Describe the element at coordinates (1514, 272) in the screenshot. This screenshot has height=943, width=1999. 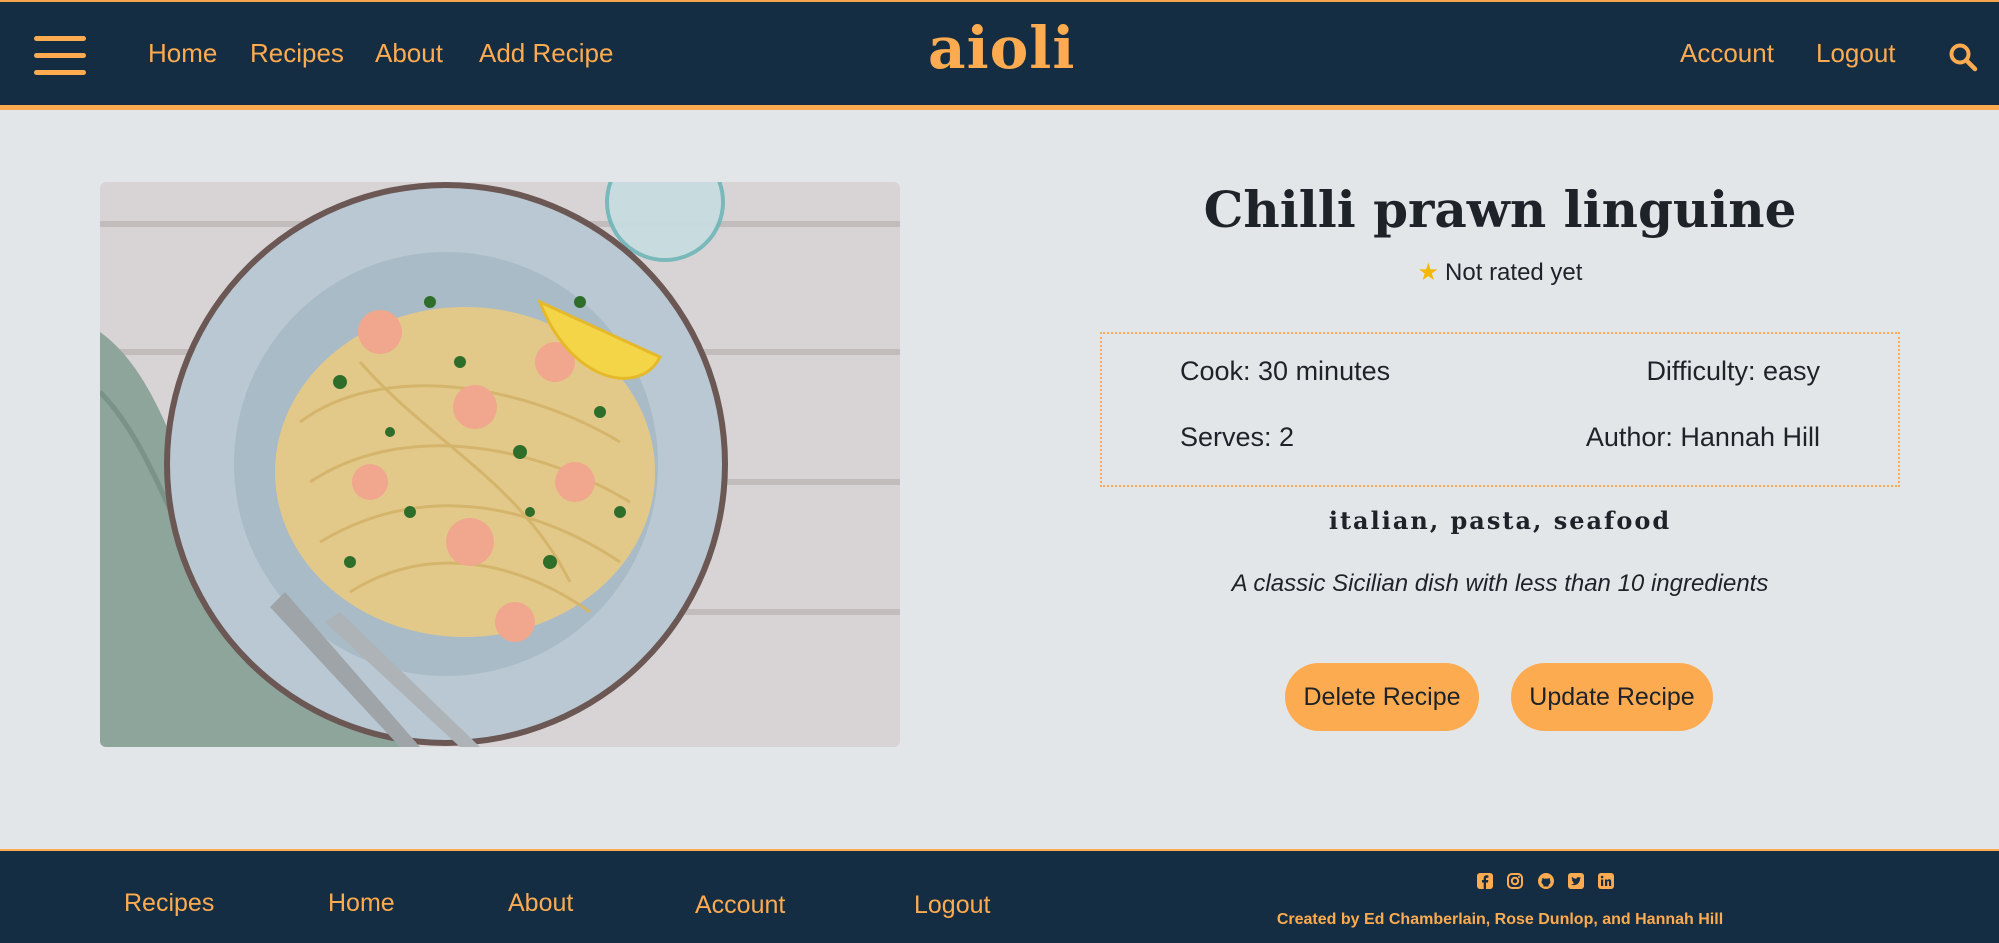
I see `rating-text: Not rated yet` at that location.